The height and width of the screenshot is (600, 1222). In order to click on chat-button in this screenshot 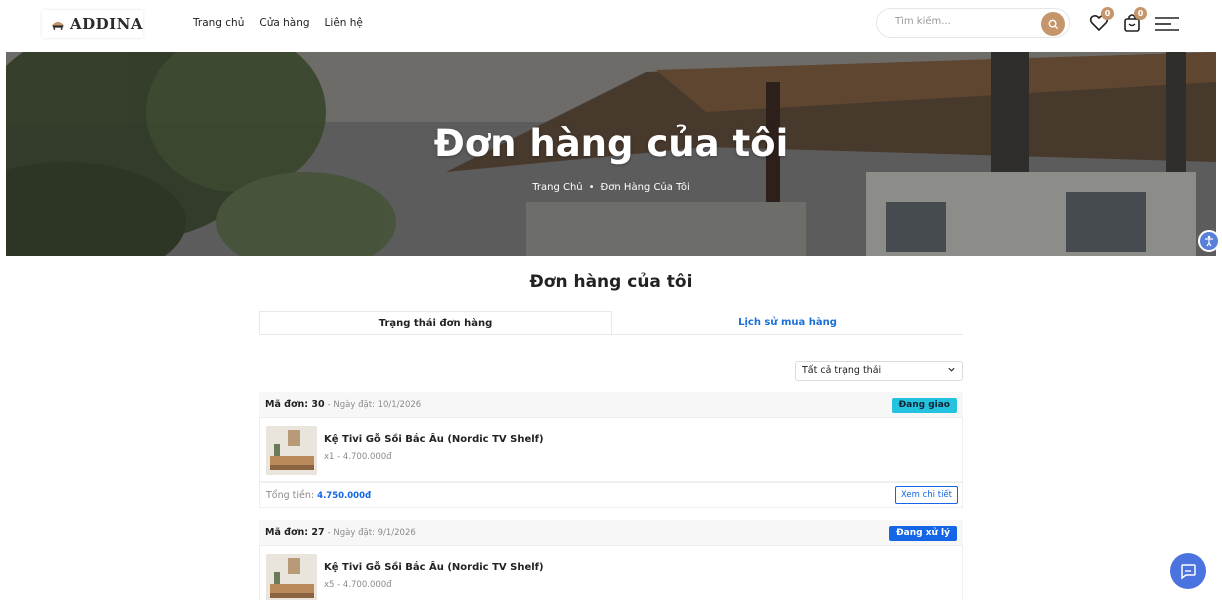, I will do `click(1188, 571)`.